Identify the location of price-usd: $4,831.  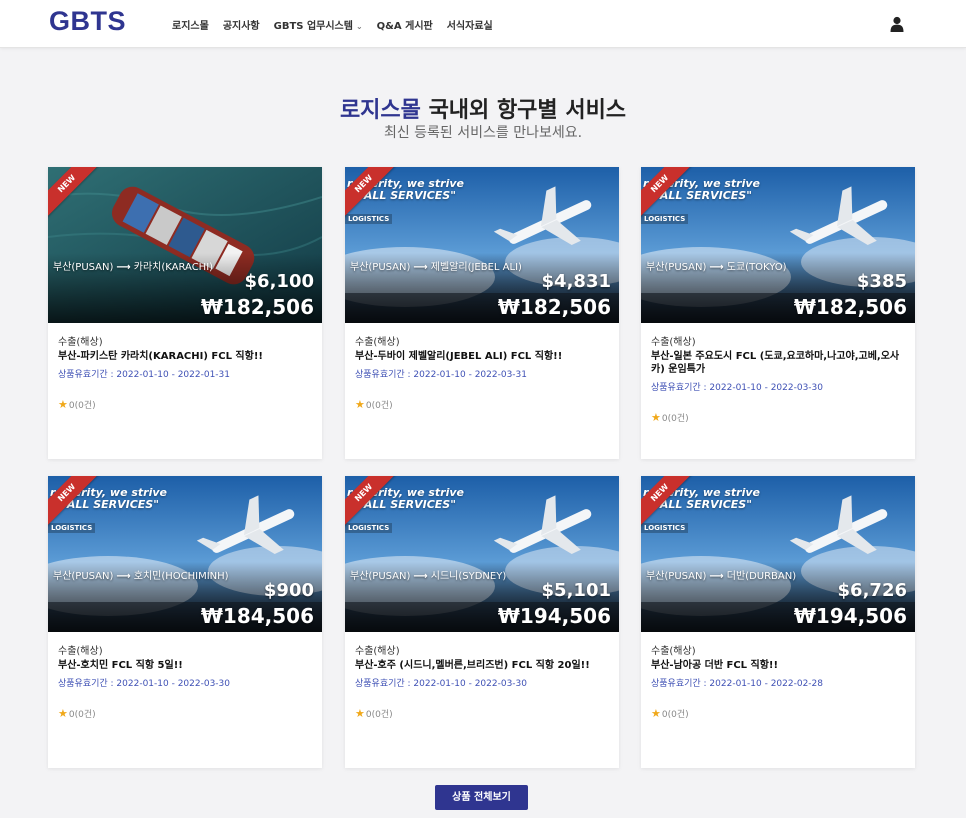
(576, 281).